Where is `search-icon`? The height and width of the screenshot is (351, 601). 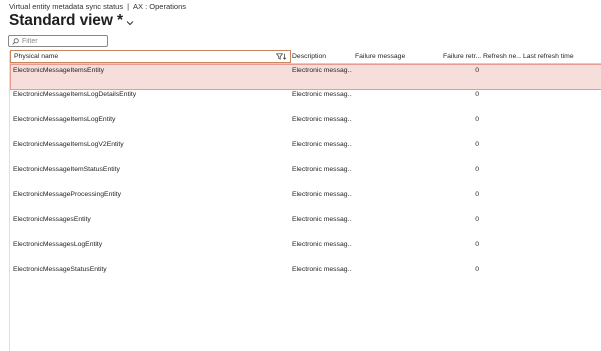 search-icon is located at coordinates (15, 41).